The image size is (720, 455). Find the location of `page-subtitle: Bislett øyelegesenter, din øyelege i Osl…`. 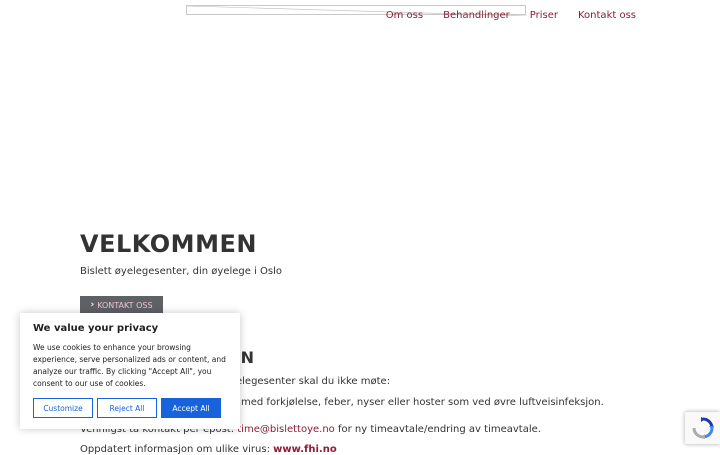

page-subtitle: Bislett øyelegesenter, din øyelege i Osl… is located at coordinates (181, 271).